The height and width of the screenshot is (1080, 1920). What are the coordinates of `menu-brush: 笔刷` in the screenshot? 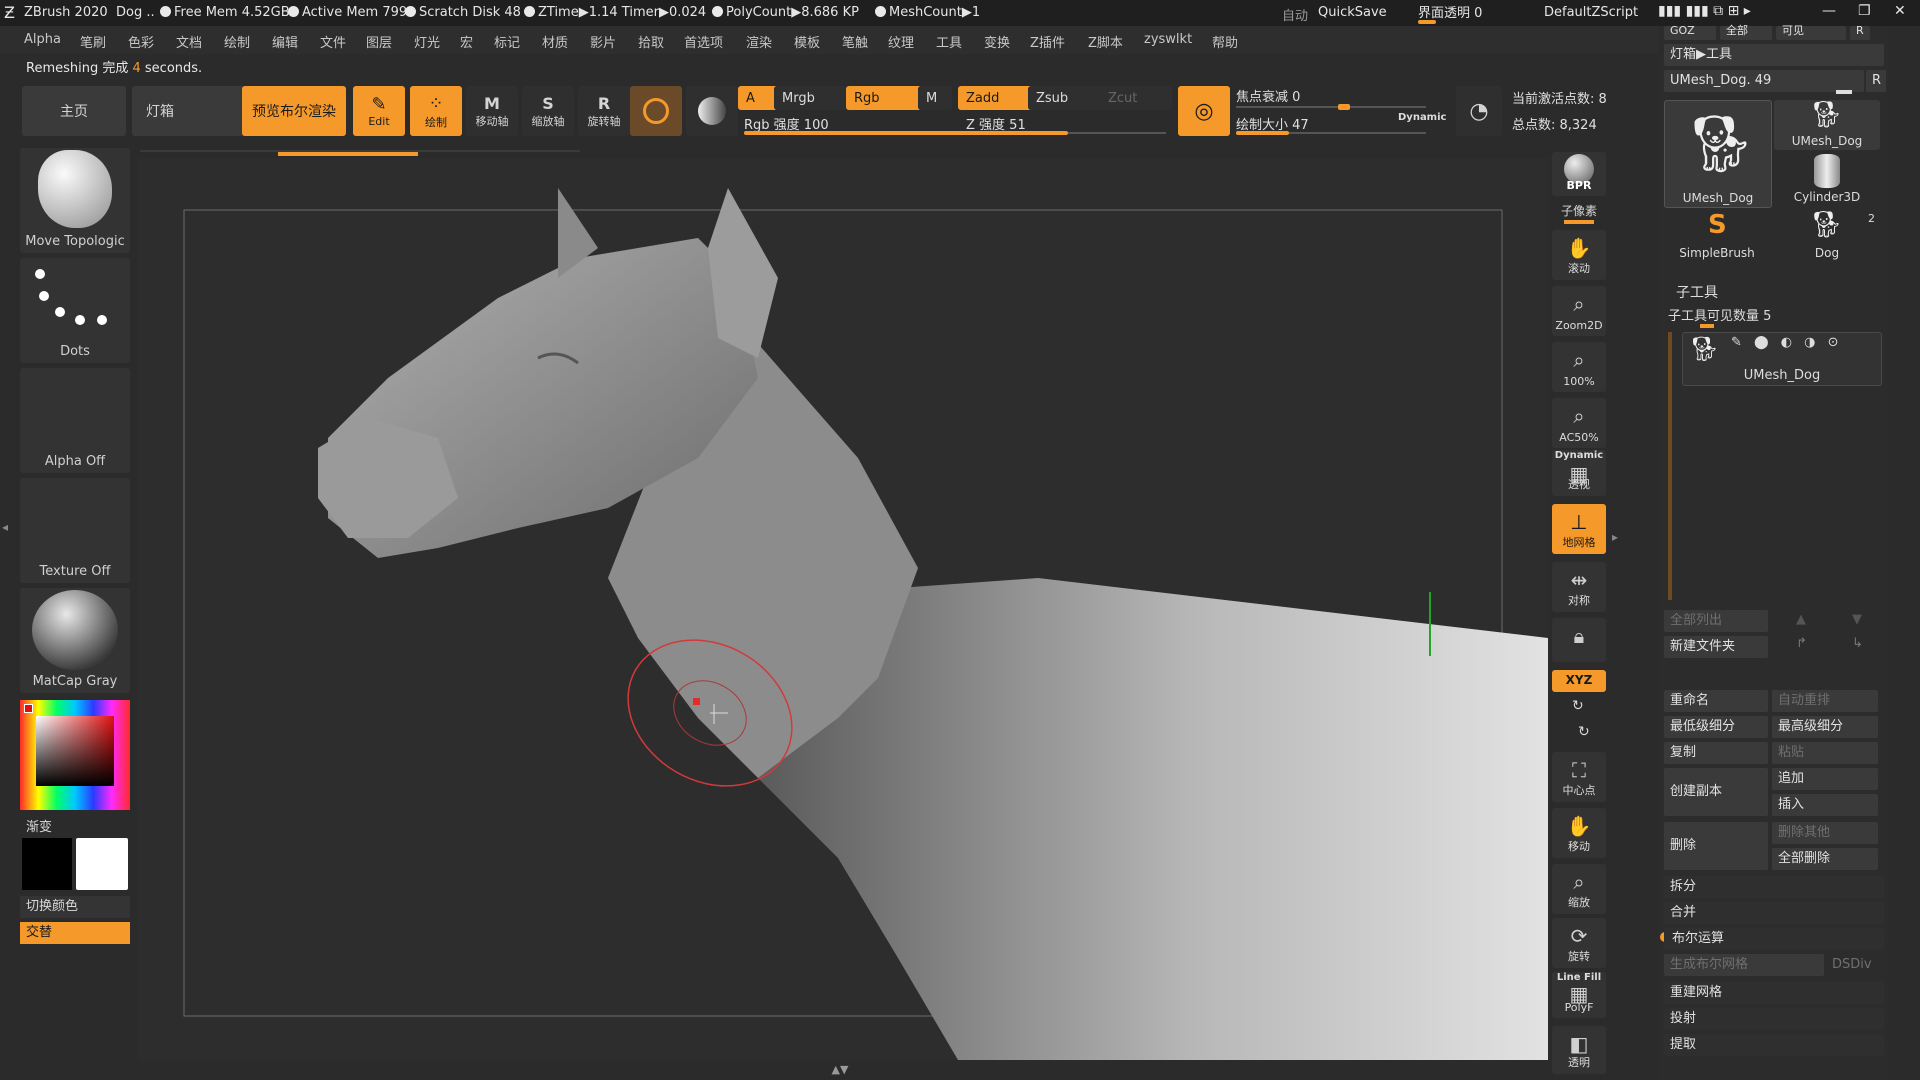 It's located at (93, 41).